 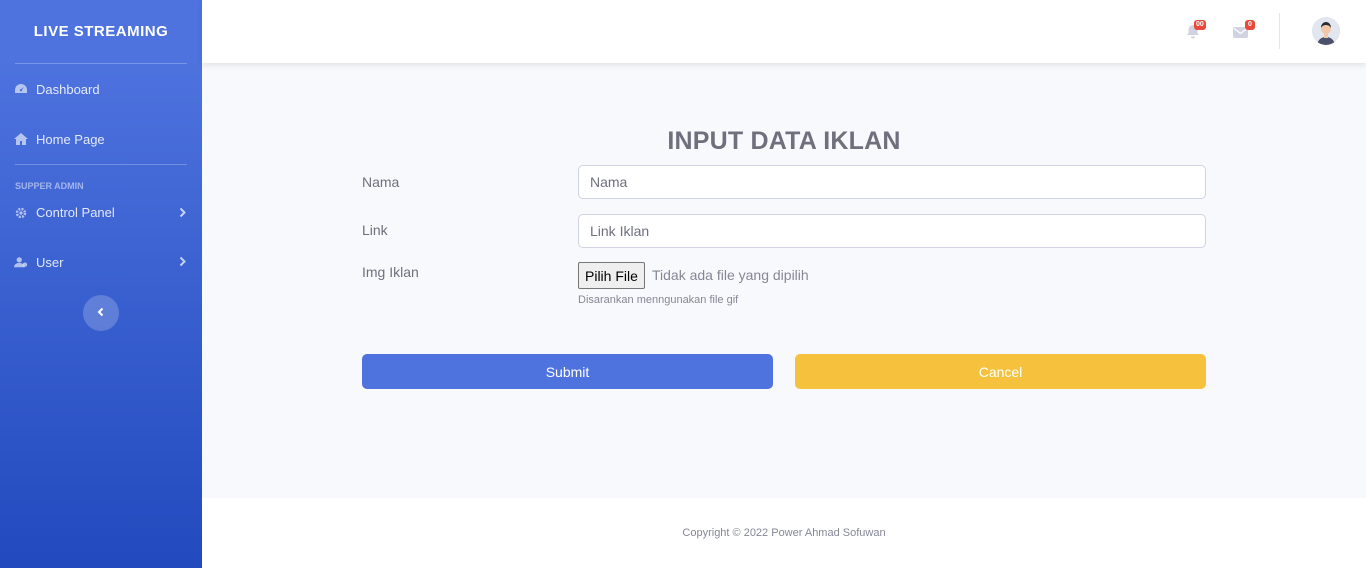 I want to click on users-icon, so click(x=21, y=262).